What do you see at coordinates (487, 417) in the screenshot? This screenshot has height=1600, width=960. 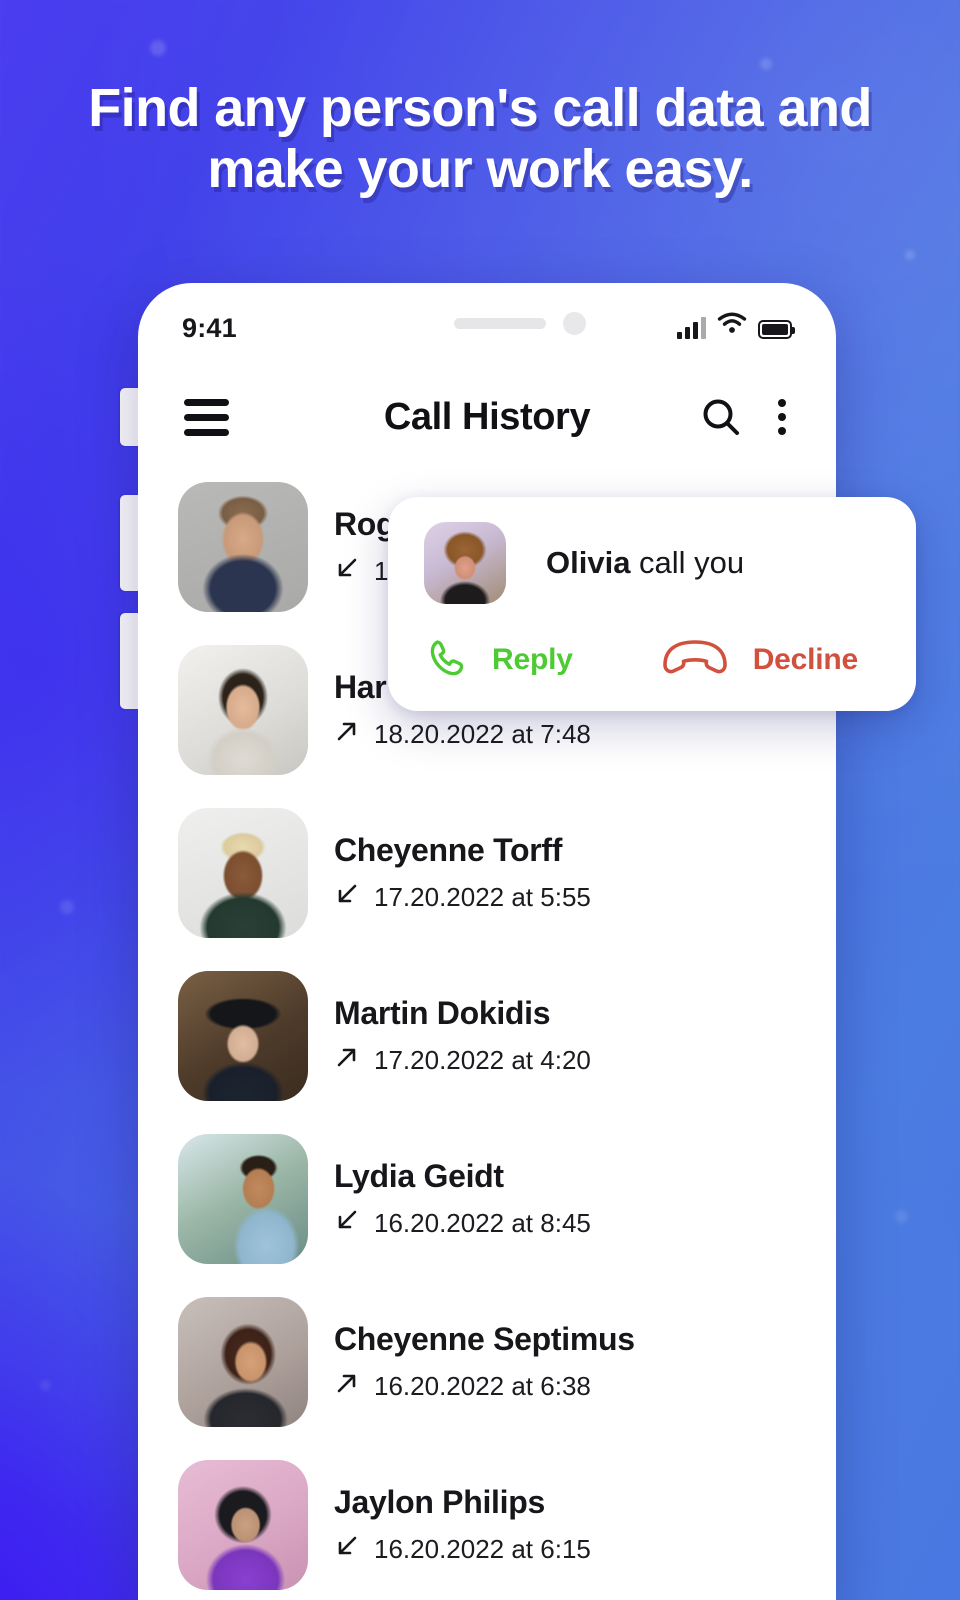 I see `app-header: Call History` at bounding box center [487, 417].